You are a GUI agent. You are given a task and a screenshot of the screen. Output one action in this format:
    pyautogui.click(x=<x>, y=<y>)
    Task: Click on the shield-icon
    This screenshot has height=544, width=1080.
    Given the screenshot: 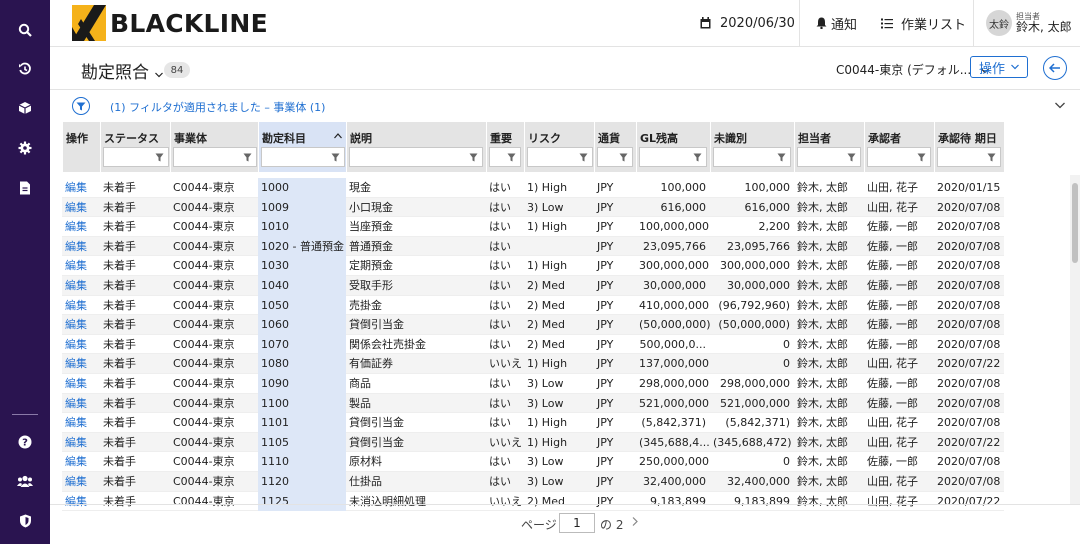 What is the action you would take?
    pyautogui.click(x=25, y=521)
    